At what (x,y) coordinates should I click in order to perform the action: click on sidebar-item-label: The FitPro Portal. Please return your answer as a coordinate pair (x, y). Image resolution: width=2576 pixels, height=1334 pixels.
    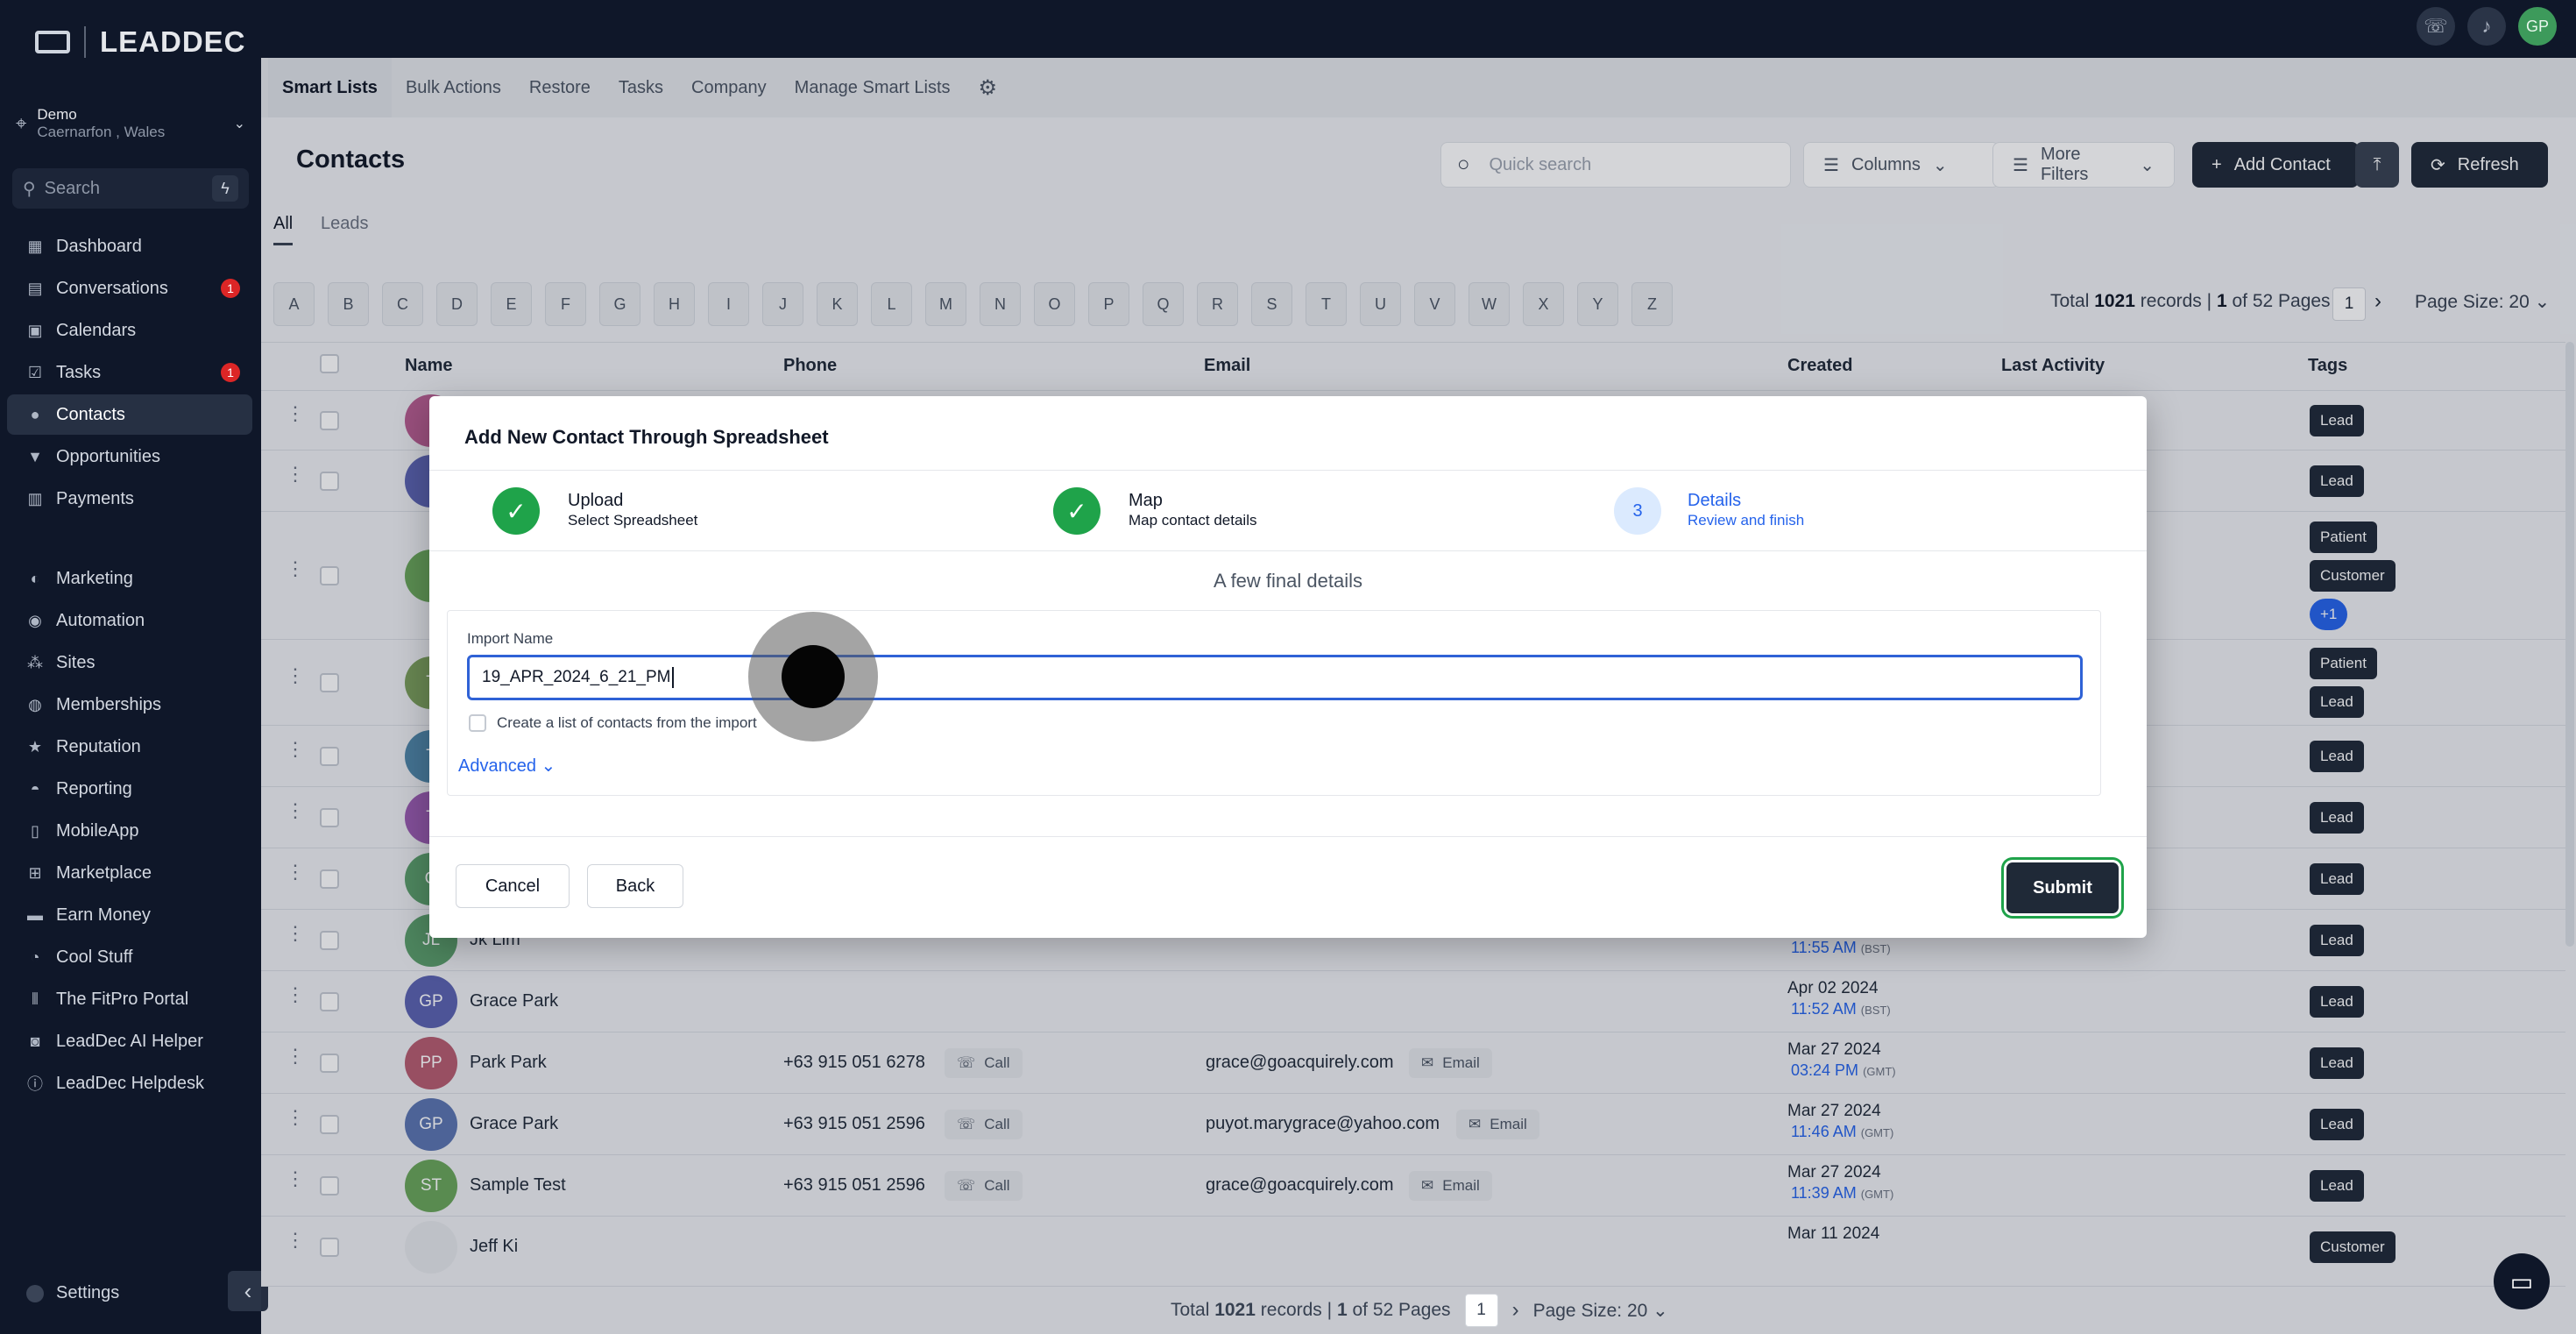
    Looking at the image, I should click on (122, 999).